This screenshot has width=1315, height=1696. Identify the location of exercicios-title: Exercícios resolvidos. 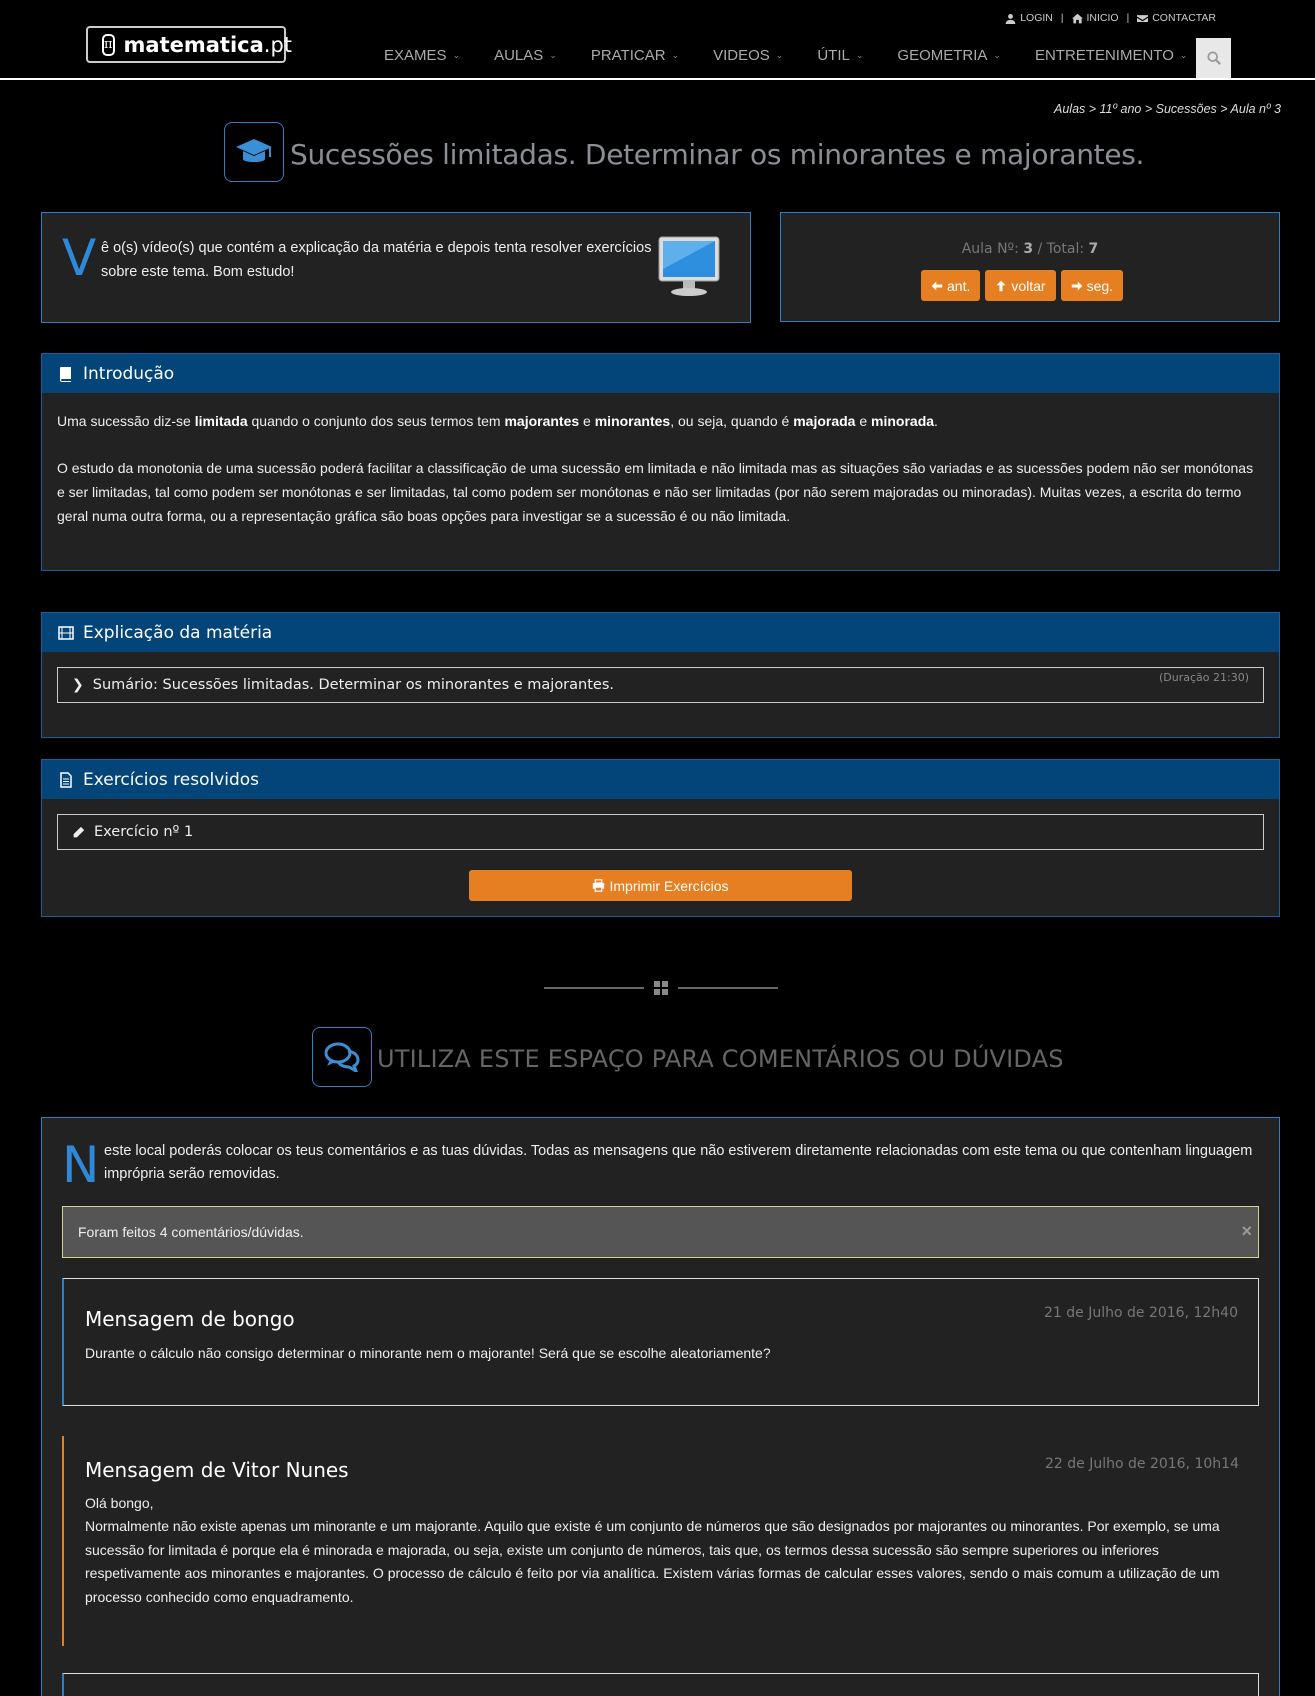
(171, 779).